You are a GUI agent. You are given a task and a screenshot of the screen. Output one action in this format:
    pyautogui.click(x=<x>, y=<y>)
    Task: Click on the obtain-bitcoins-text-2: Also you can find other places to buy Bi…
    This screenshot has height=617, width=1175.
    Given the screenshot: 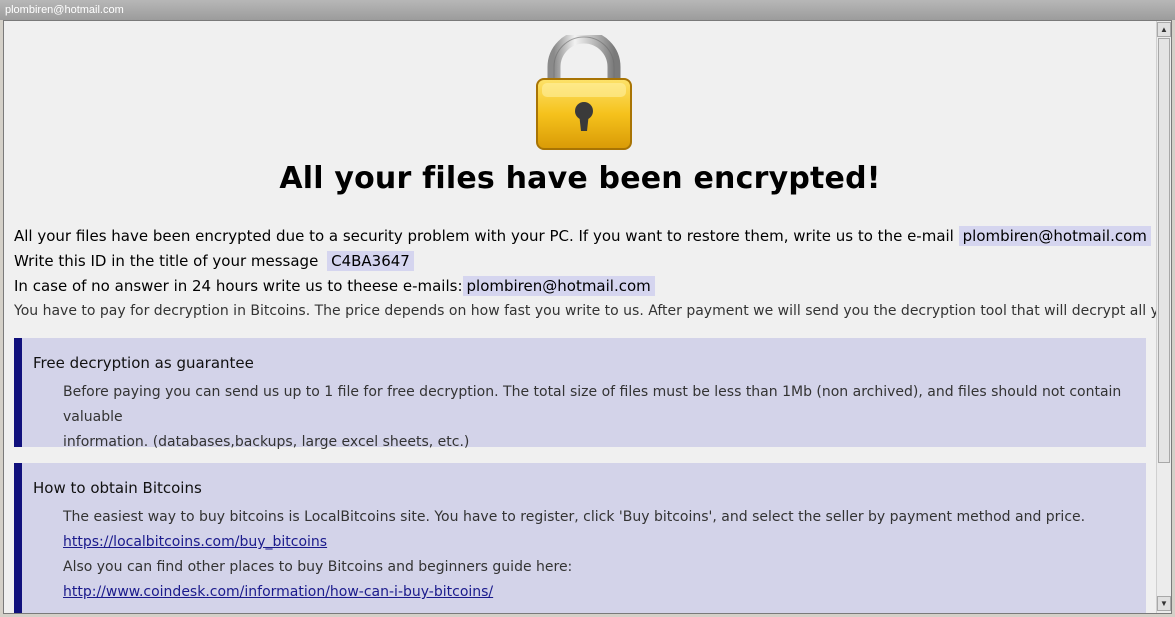 What is the action you would take?
    pyautogui.click(x=318, y=567)
    